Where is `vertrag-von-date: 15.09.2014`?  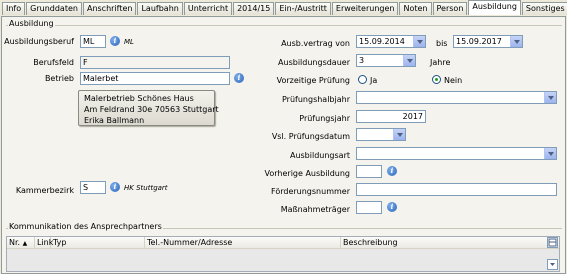
vertrag-von-date: 15.09.2014 is located at coordinates (391, 41).